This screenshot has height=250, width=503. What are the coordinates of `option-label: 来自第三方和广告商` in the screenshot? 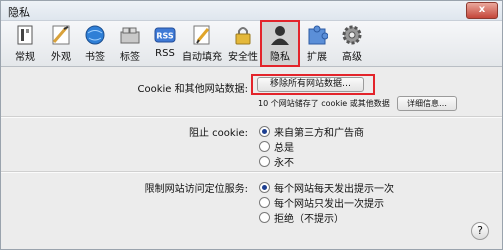 It's located at (319, 133).